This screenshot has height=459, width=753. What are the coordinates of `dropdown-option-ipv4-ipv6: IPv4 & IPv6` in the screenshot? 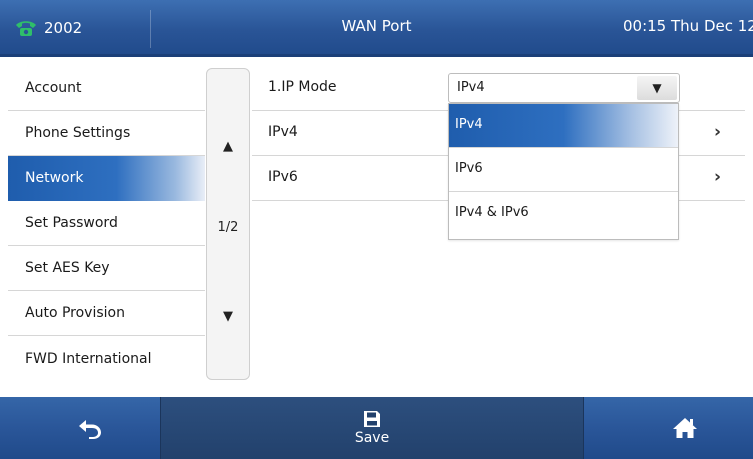 It's located at (563, 214).